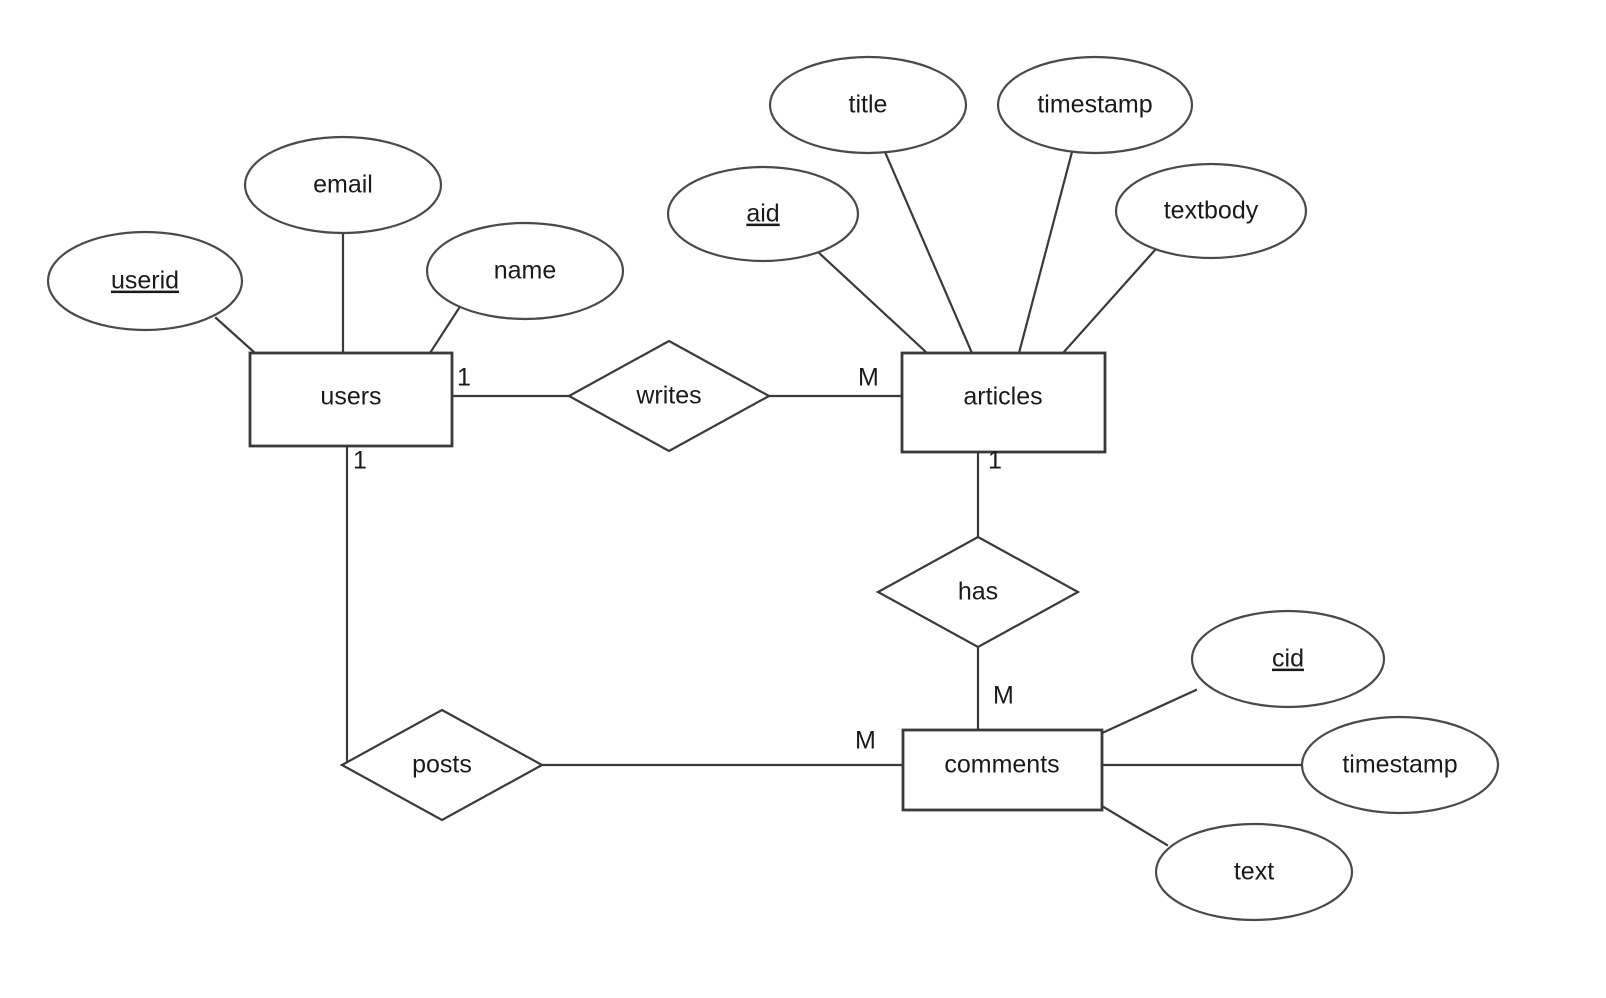 Image resolution: width=1606 pixels, height=998 pixels. I want to click on edge-aid-articles, so click(872, 302).